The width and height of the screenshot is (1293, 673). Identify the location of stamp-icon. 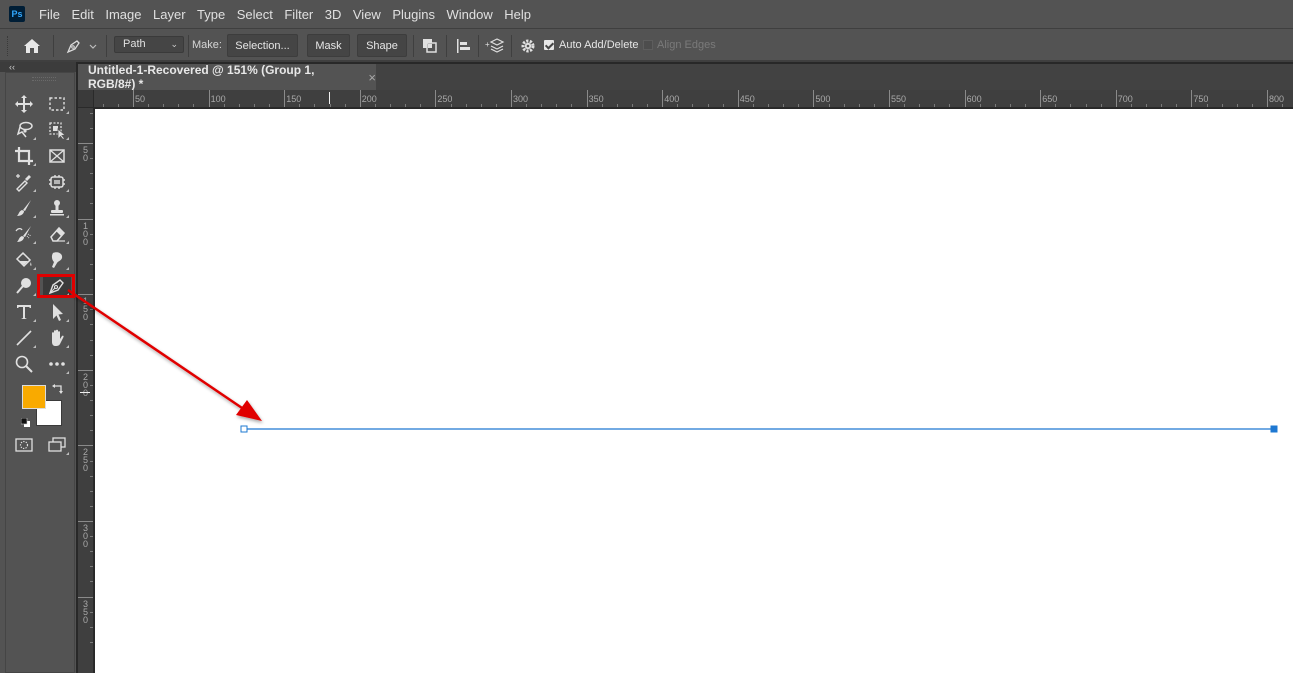
(57, 208).